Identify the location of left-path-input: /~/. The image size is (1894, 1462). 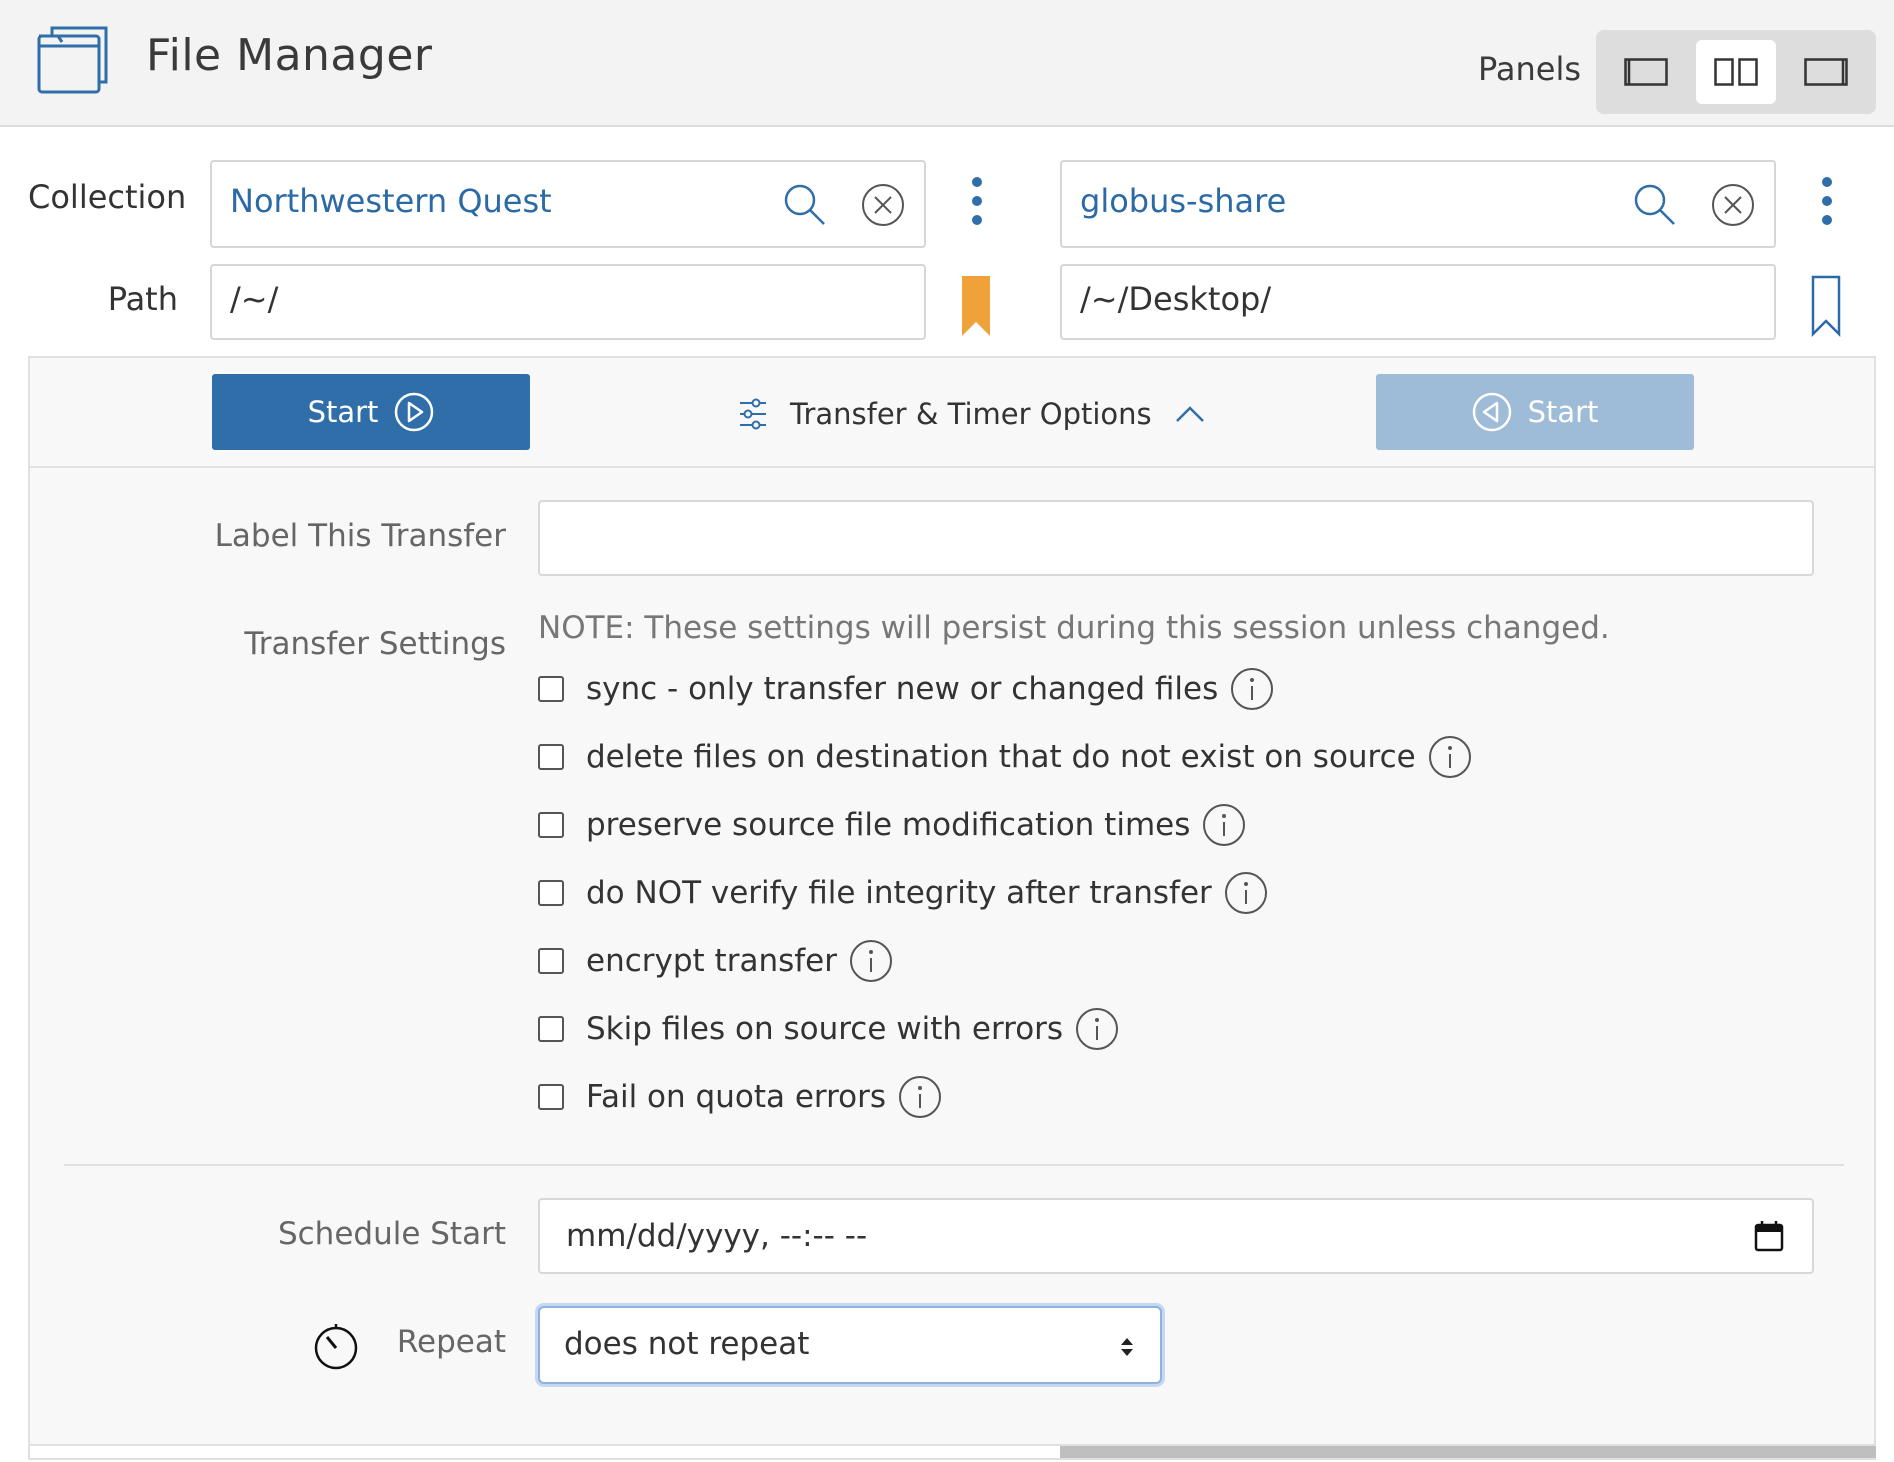
(568, 302).